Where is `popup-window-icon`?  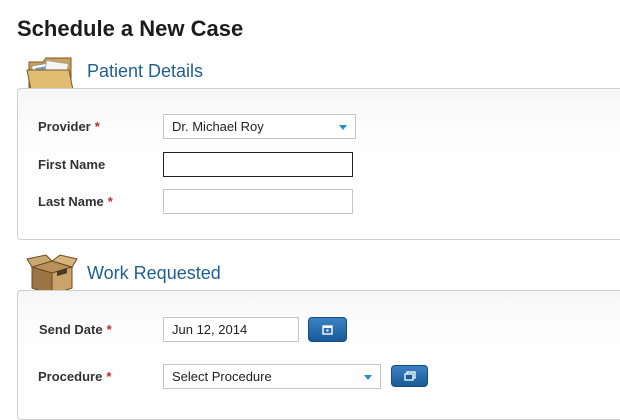 popup-window-icon is located at coordinates (409, 376).